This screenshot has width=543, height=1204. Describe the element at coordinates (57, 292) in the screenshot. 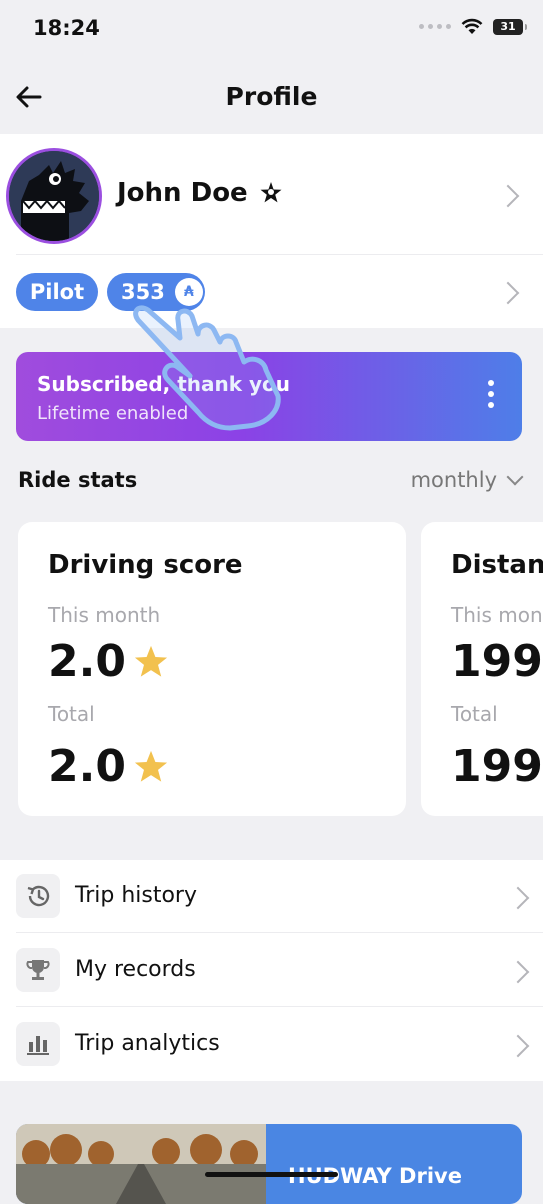

I see `pilot-badge: Pilot` at that location.